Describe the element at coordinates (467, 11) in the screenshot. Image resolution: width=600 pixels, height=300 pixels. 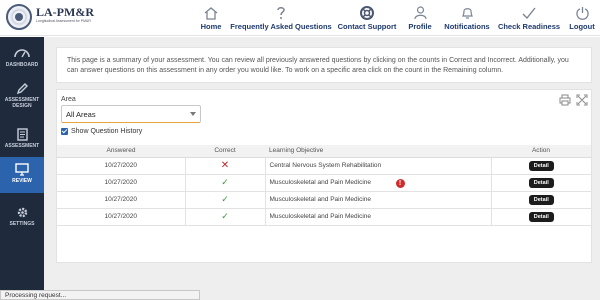
I see `bell-icon` at that location.